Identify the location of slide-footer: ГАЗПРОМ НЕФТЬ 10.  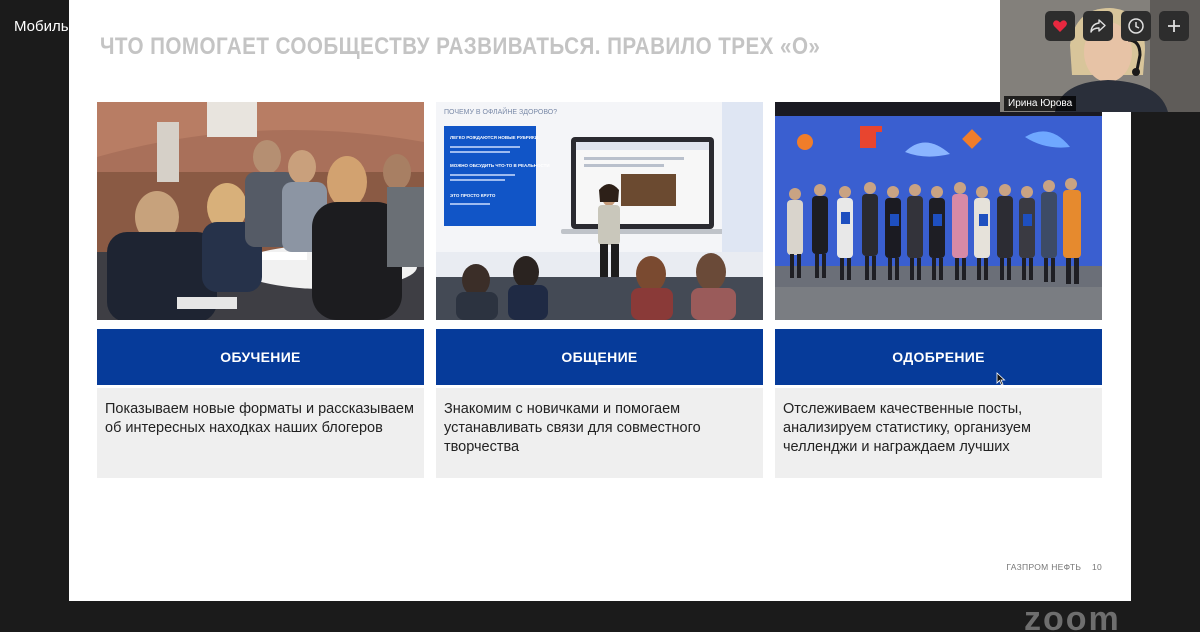
(1054, 567).